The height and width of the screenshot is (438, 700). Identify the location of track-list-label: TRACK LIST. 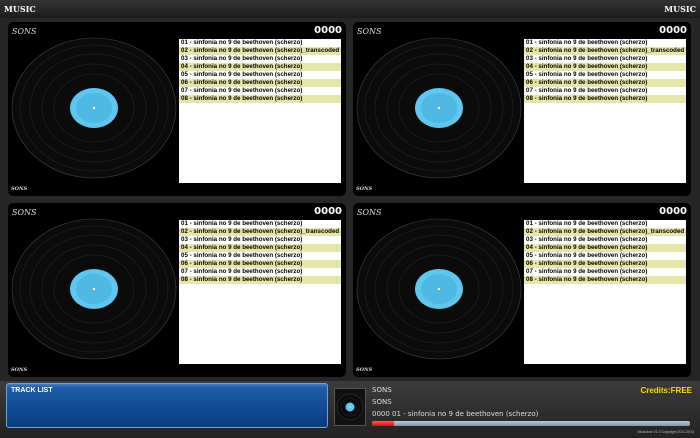
(32, 390).